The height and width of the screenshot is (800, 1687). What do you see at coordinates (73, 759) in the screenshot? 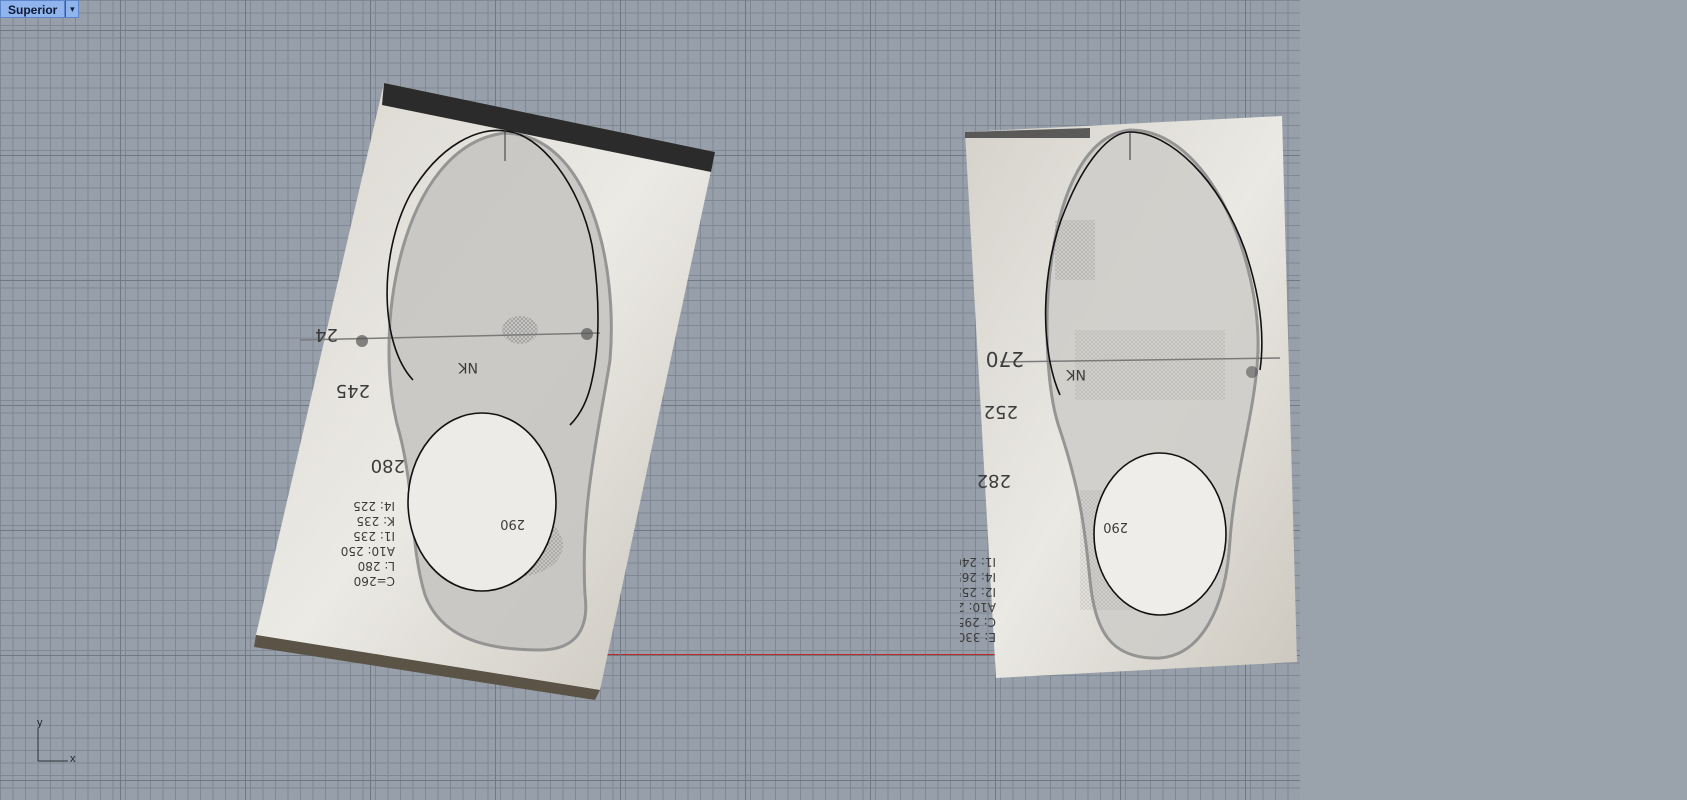
I see `gizmo-x-label: x` at bounding box center [73, 759].